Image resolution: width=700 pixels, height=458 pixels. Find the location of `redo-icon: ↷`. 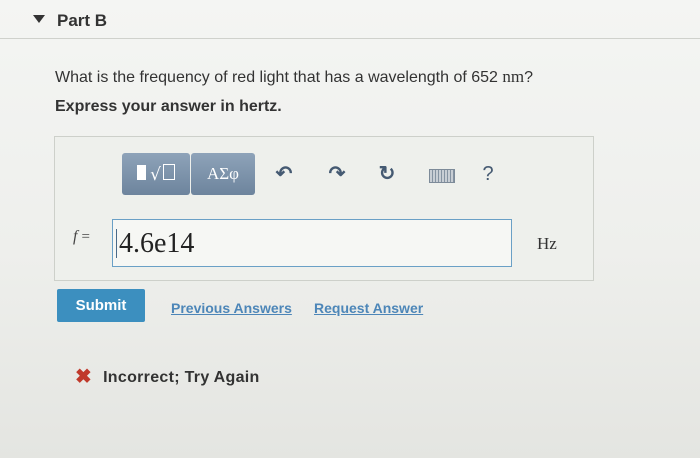

redo-icon: ↷ is located at coordinates (337, 174).